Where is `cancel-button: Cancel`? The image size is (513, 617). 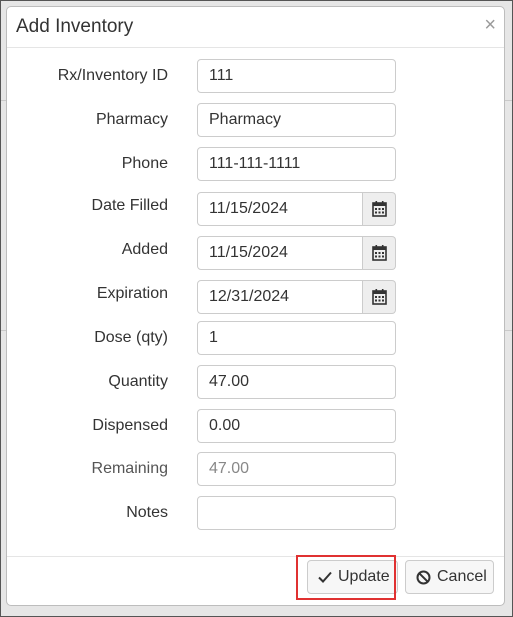 cancel-button: Cancel is located at coordinates (449, 577).